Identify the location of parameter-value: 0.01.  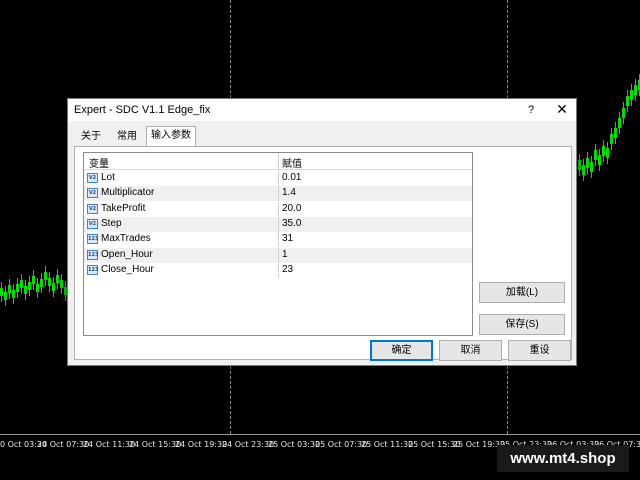
(291, 177).